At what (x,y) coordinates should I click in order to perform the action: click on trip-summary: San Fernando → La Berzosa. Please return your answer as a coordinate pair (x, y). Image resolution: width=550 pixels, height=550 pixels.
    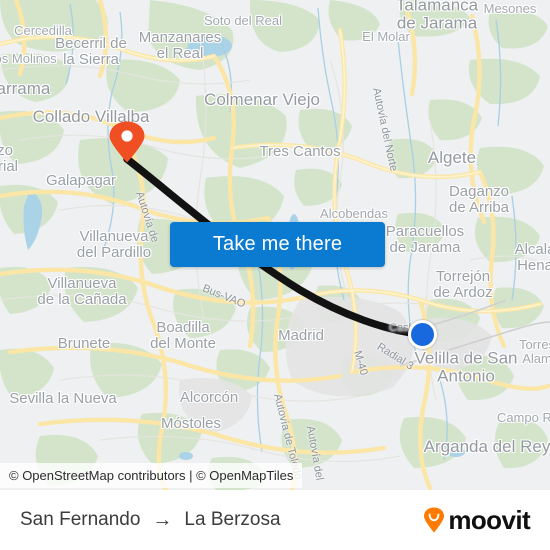
    Looking at the image, I should click on (150, 520).